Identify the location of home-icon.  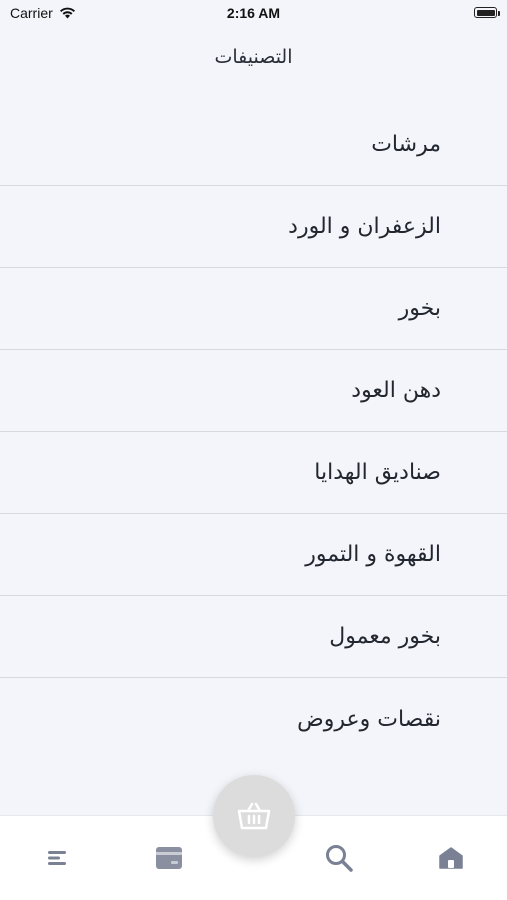
(451, 858).